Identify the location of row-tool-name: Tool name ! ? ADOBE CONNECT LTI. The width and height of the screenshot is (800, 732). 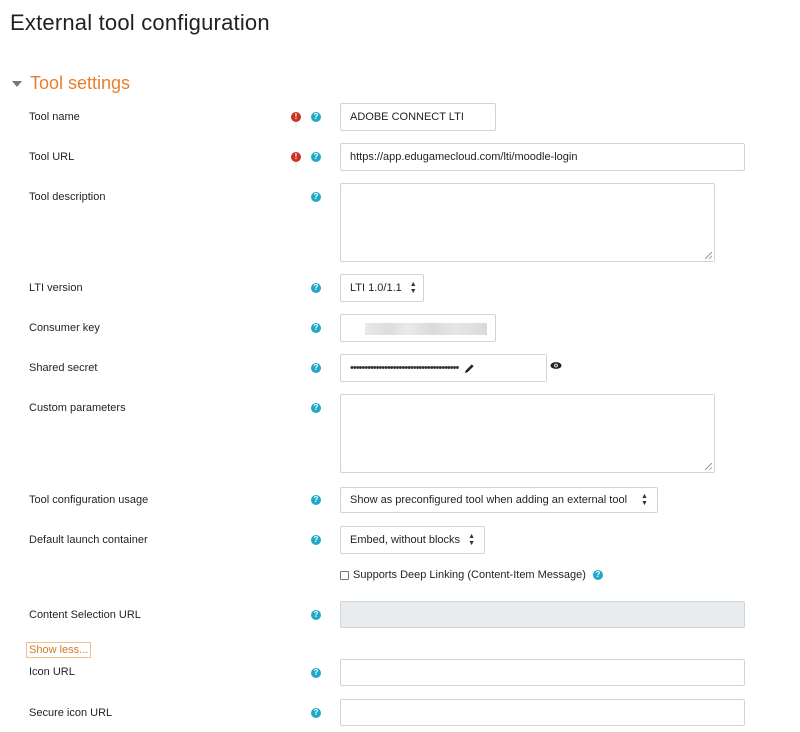
(400, 117).